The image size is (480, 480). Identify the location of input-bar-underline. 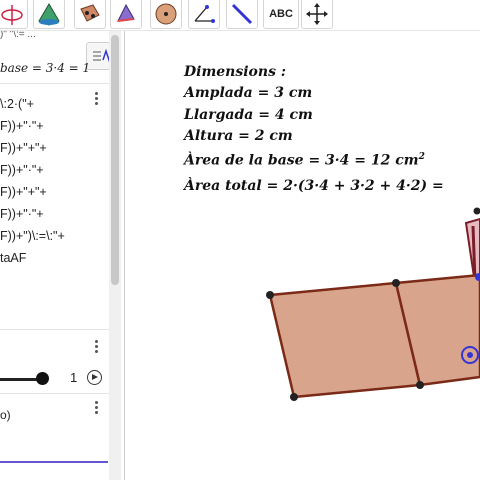
(54, 462).